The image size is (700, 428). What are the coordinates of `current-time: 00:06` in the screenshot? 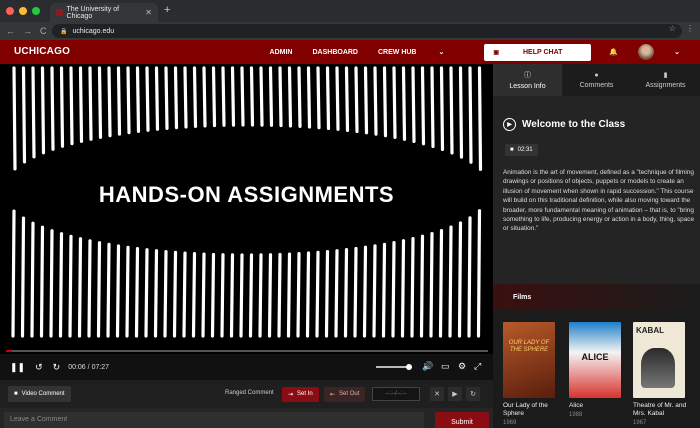 It's located at (77, 367).